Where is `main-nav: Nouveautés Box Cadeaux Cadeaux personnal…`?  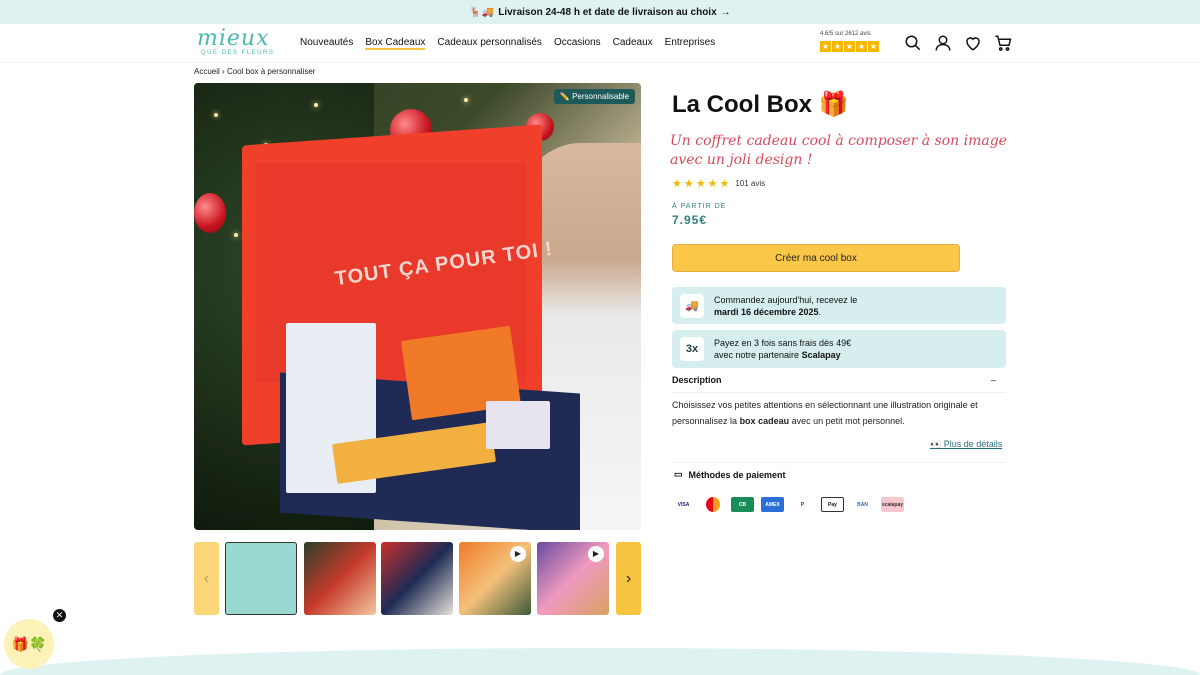
main-nav: Nouveautés Box Cadeaux Cadeaux personnal… is located at coordinates (507, 43).